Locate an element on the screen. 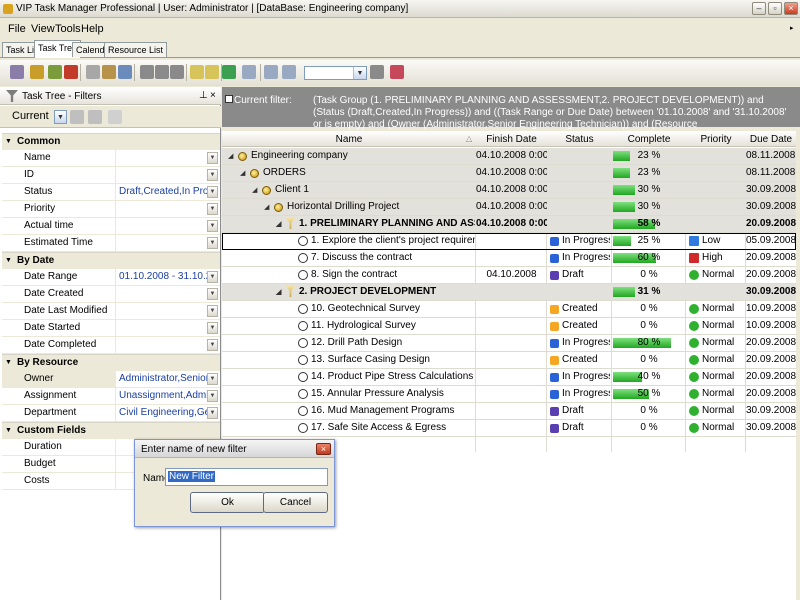 This screenshot has width=800, height=600. export-icon is located at coordinates (289, 72).